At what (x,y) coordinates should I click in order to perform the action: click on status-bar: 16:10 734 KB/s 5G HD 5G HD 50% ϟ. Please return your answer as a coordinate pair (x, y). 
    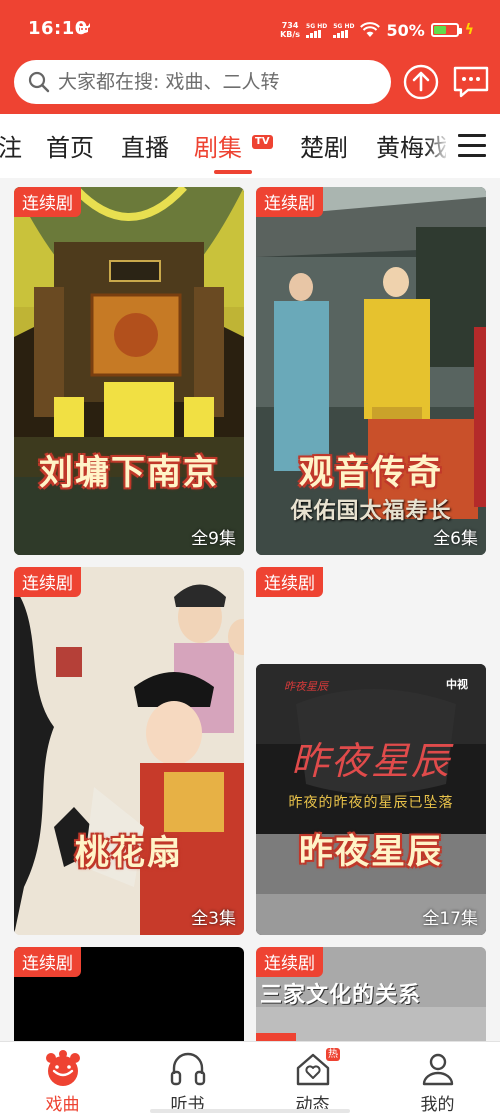
    Looking at the image, I should click on (250, 29).